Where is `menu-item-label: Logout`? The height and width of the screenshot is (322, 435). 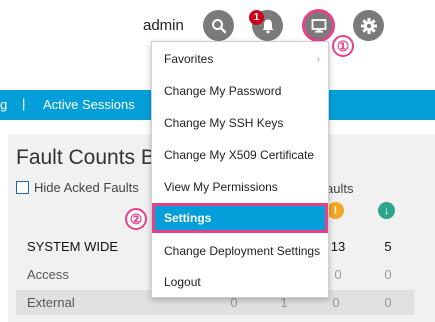
menu-item-label: Logout is located at coordinates (182, 282).